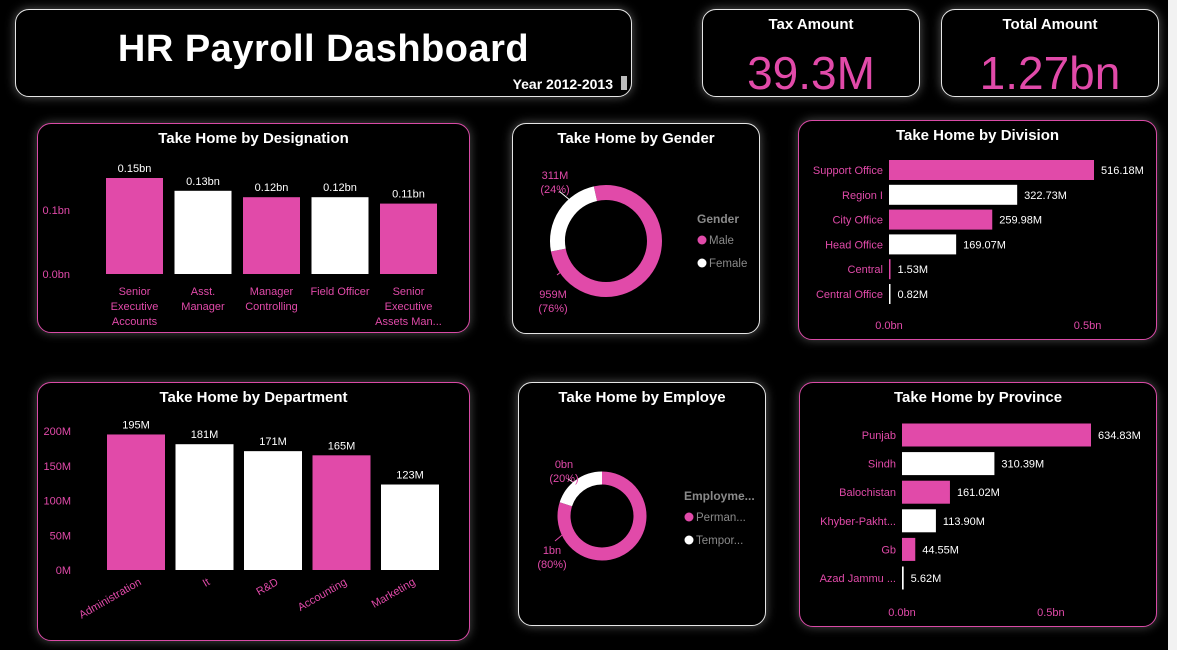 This screenshot has width=1177, height=650. I want to click on data-label: 165M, so click(342, 446).